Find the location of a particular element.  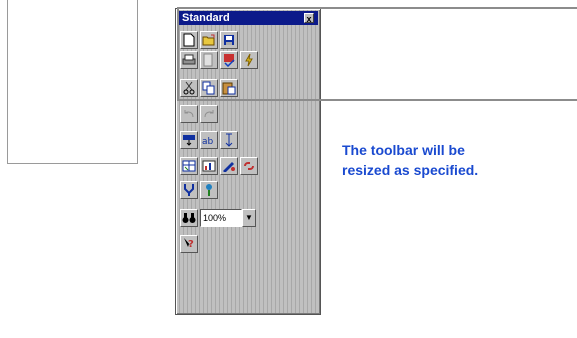

drawing-icon is located at coordinates (229, 167).